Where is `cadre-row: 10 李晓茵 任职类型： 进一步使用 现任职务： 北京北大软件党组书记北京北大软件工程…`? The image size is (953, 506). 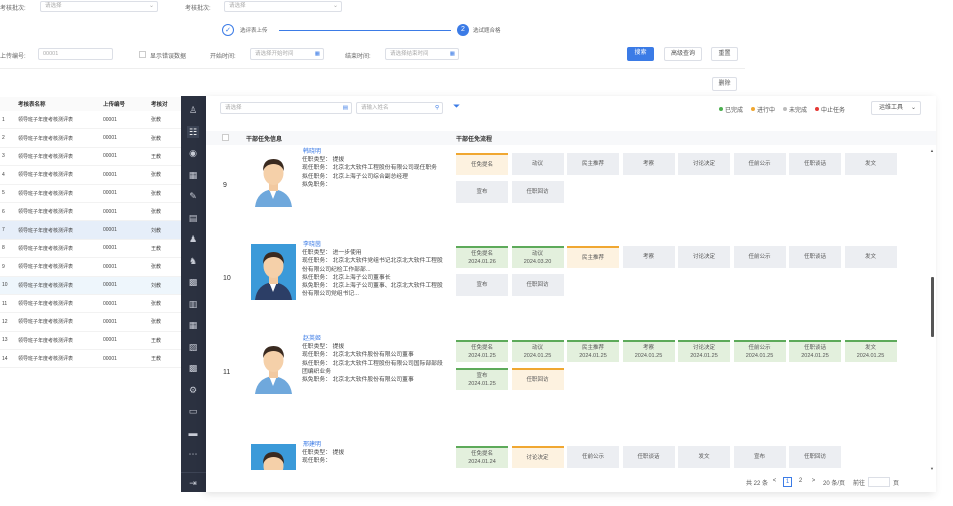
cadre-row: 10 李晓茵 任职类型： 进一步使用 现任职务： 北京北大软件党组书记北京北大软件工程… is located at coordinates (568, 284).